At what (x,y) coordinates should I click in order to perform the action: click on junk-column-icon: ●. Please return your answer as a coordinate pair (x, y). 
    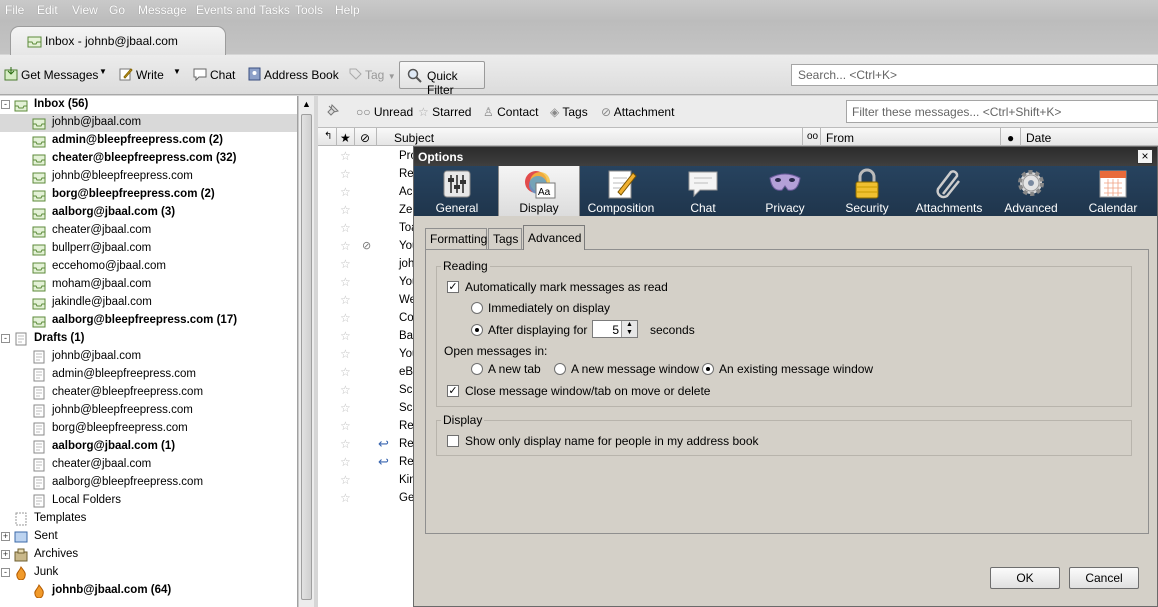
    Looking at the image, I should click on (1010, 138).